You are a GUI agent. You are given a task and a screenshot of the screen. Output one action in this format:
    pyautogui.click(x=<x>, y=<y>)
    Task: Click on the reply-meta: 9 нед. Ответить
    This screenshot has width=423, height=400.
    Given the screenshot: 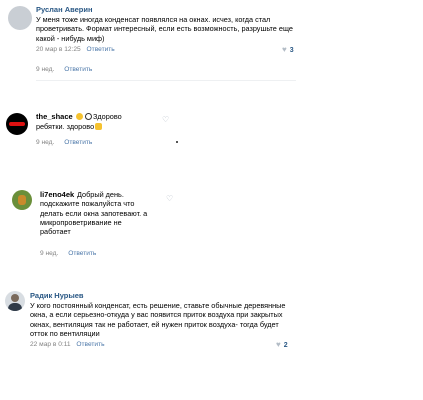 What is the action you would take?
    pyautogui.click(x=64, y=69)
    